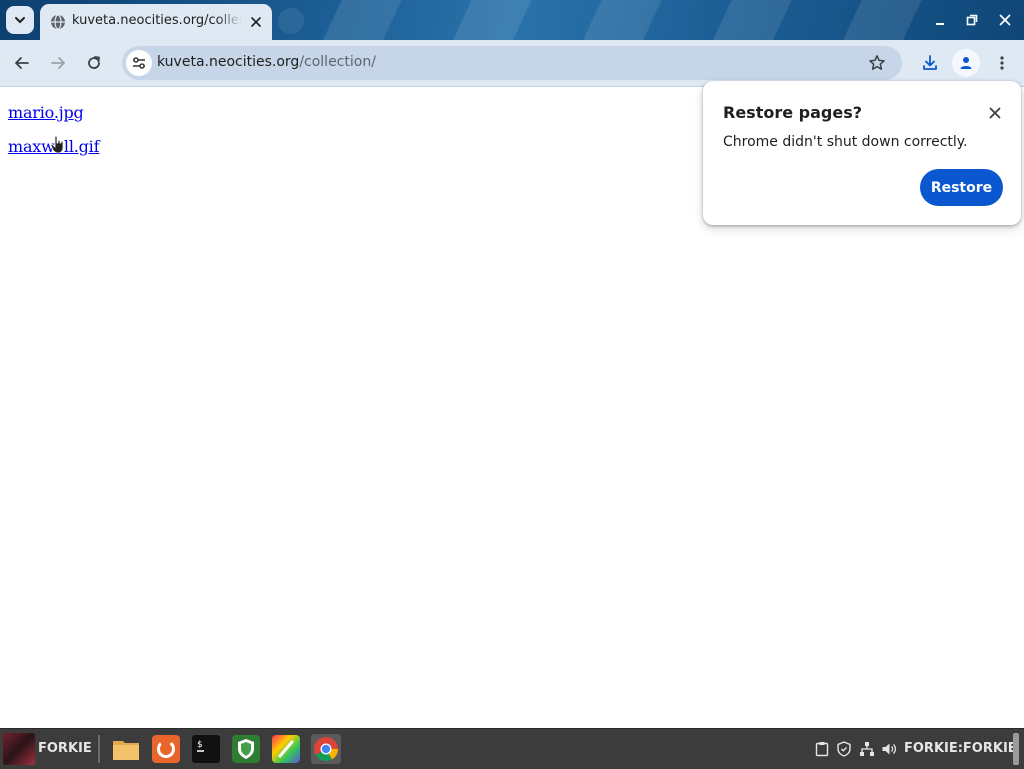  I want to click on url-text: kuveta.neocities.org/collection/, so click(266, 62).